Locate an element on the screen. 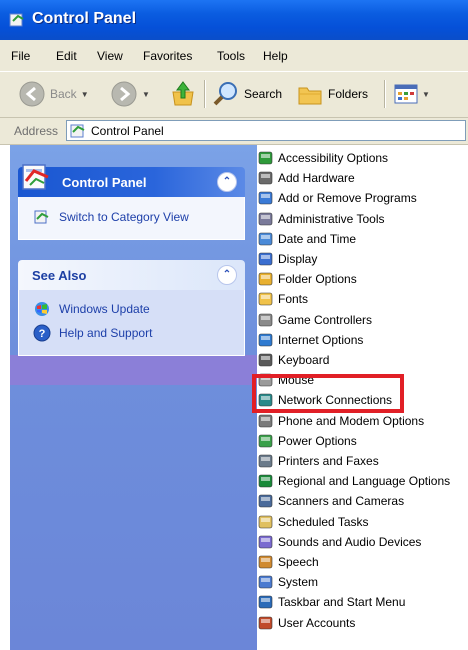 This screenshot has width=468, height=650. item-folder-options: Folder Options is located at coordinates (307, 279).